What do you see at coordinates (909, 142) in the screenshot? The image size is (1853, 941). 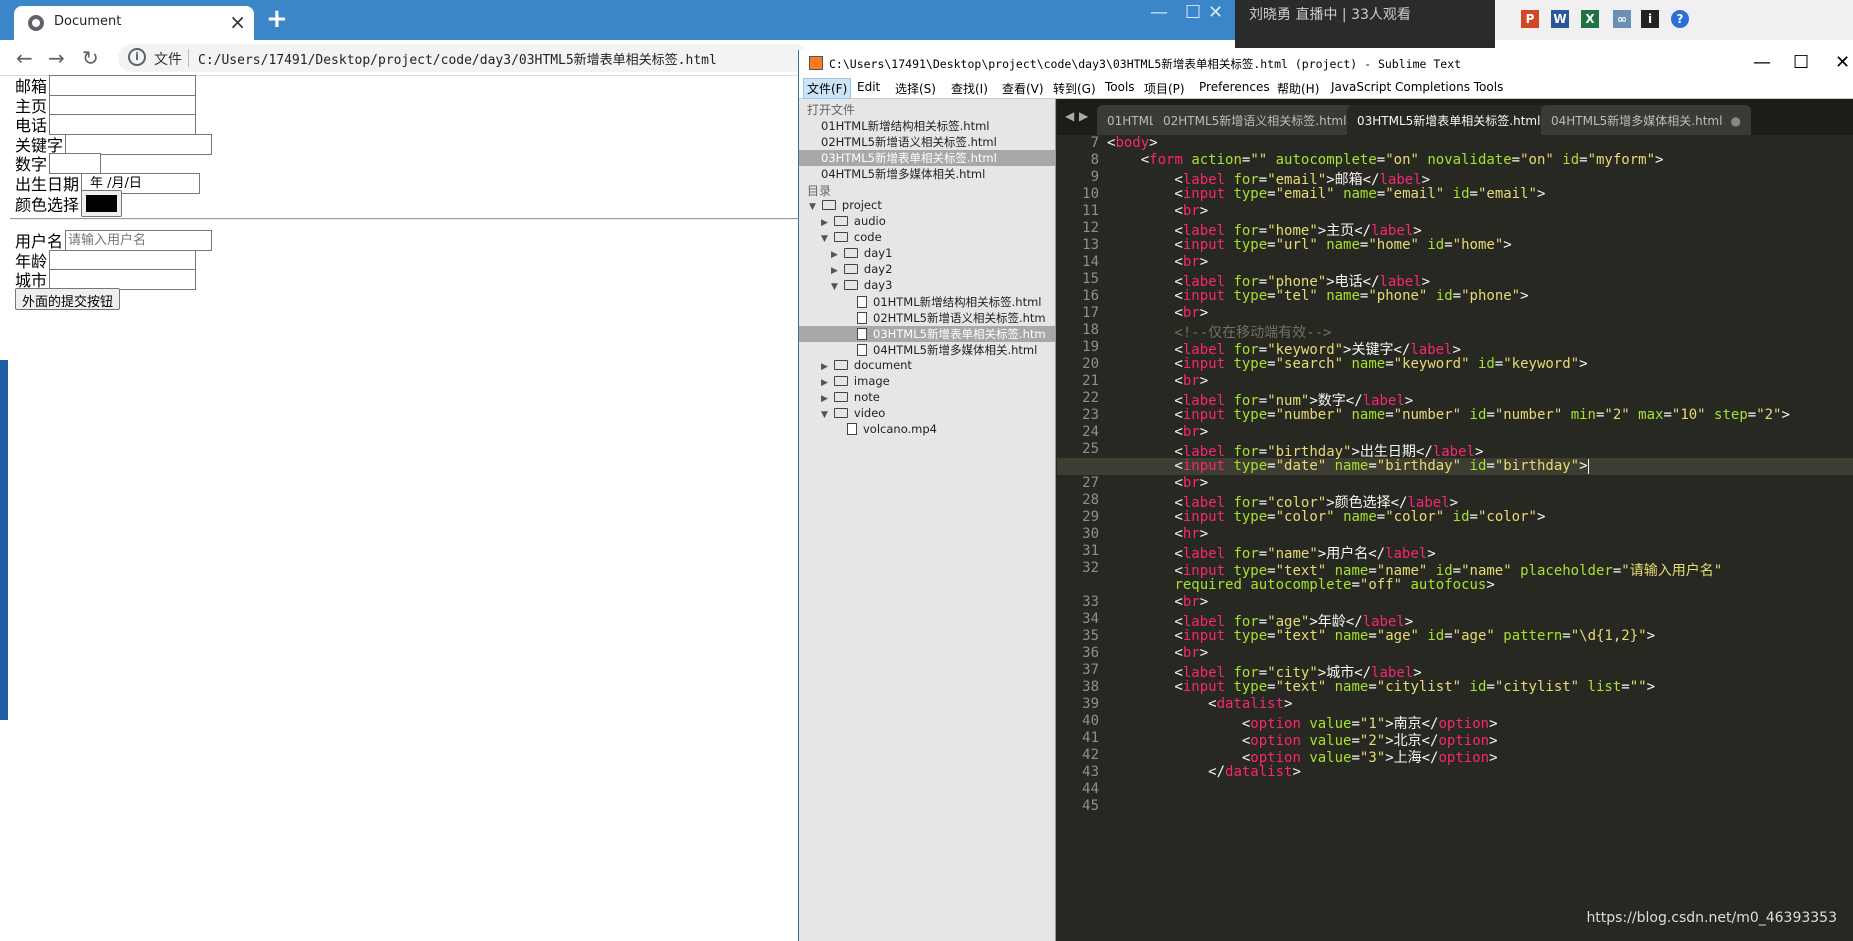 I see `open-file-item: 02HTML5新增语义相关标签.html` at bounding box center [909, 142].